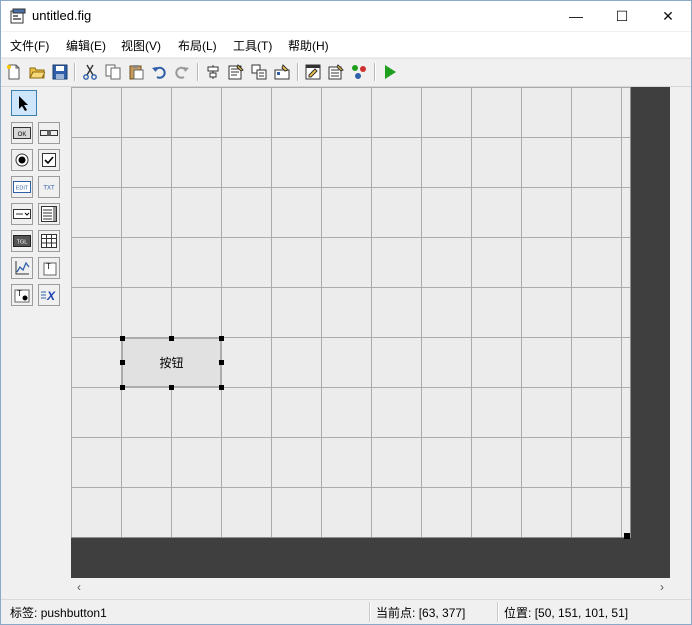 This screenshot has width=692, height=625. I want to click on chevron-left-icon: ‹, so click(79, 587).